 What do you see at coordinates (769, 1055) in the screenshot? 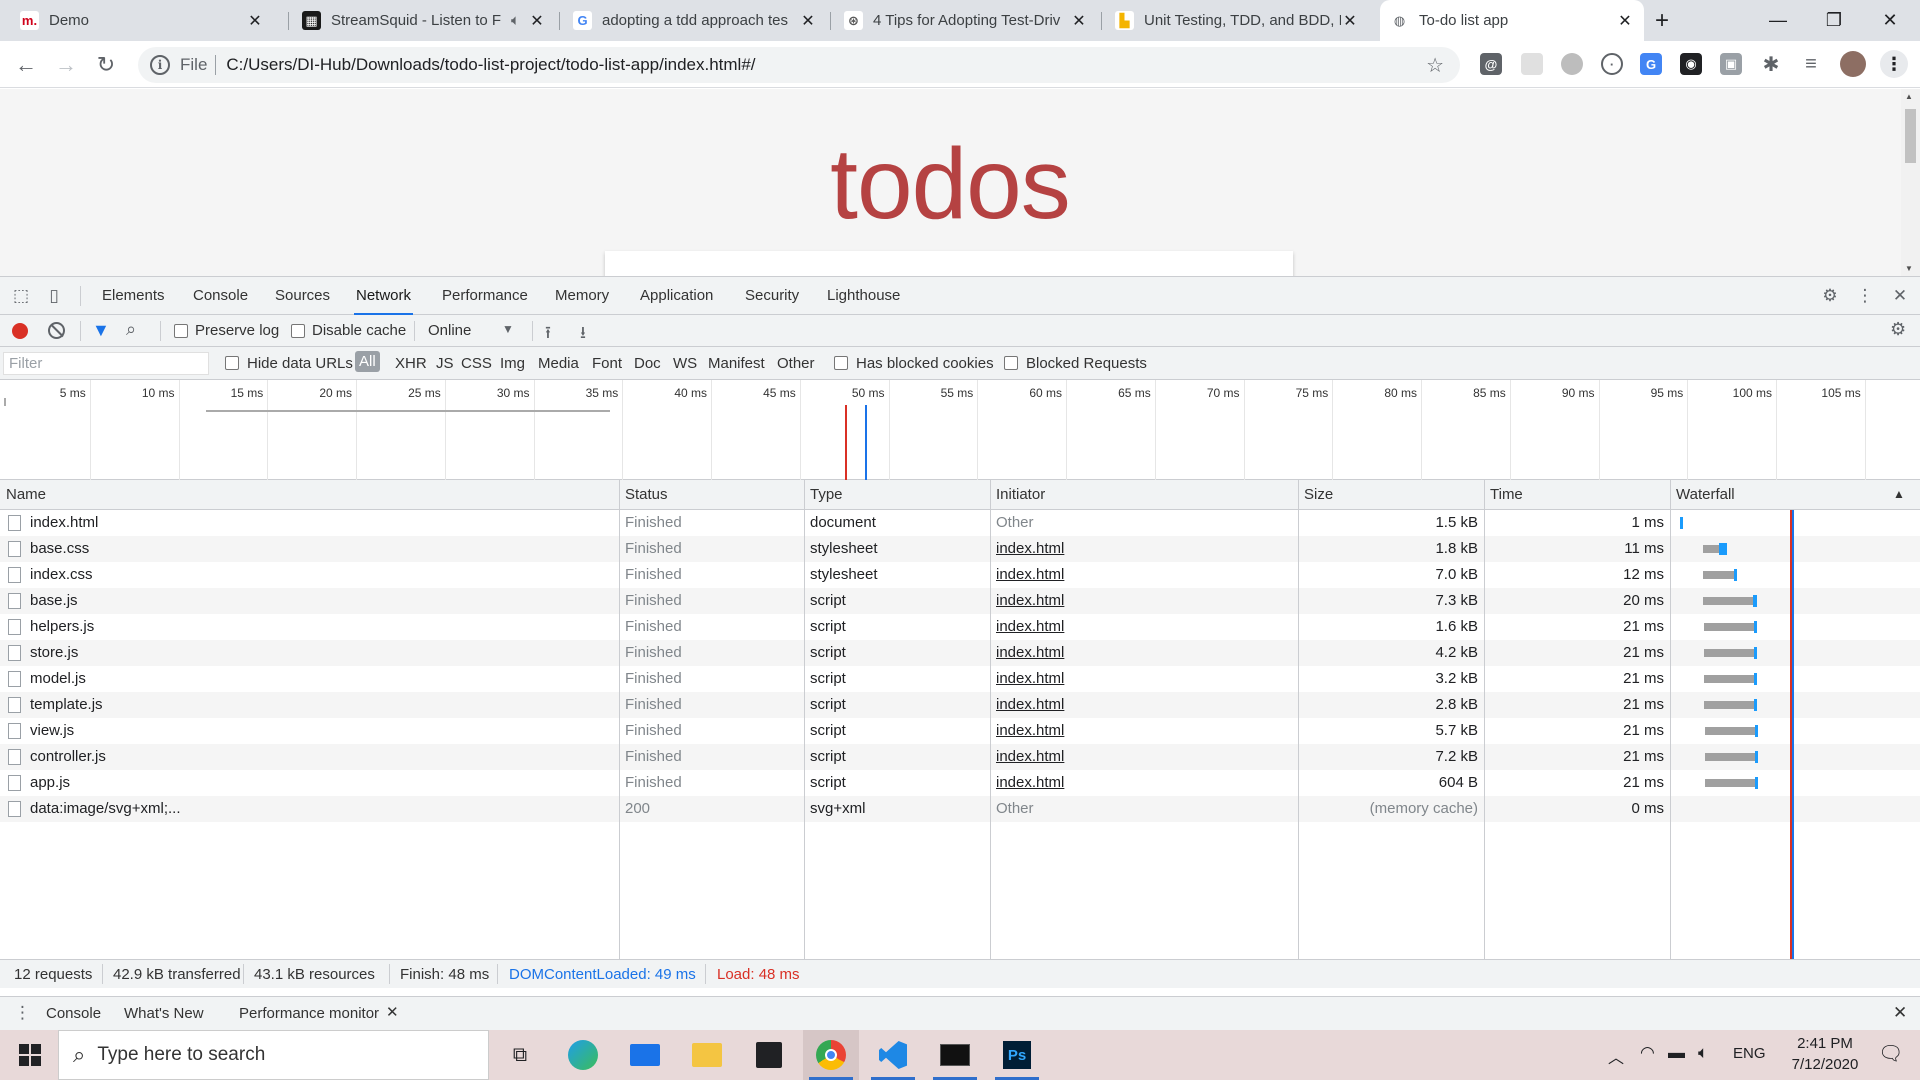
I see `store-icon` at bounding box center [769, 1055].